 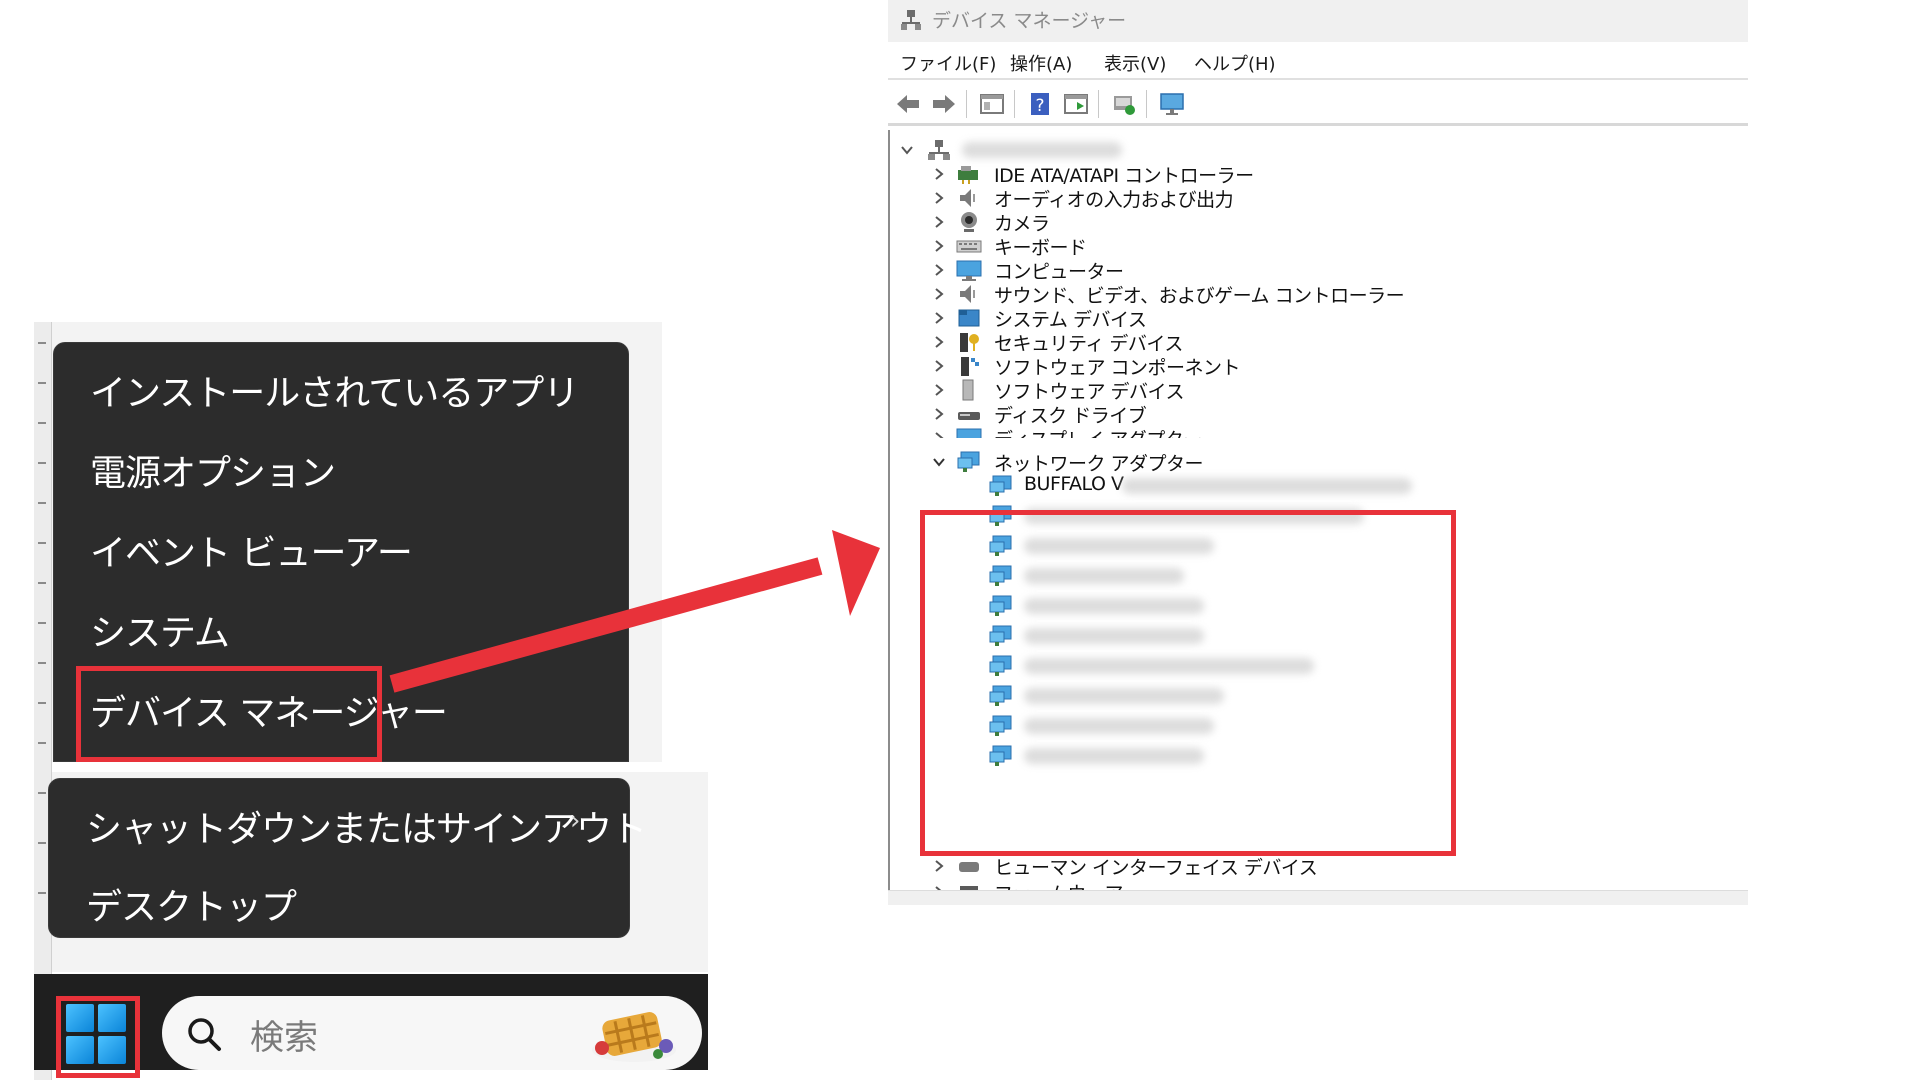 What do you see at coordinates (944, 104) in the screenshot?
I see `forward-icon` at bounding box center [944, 104].